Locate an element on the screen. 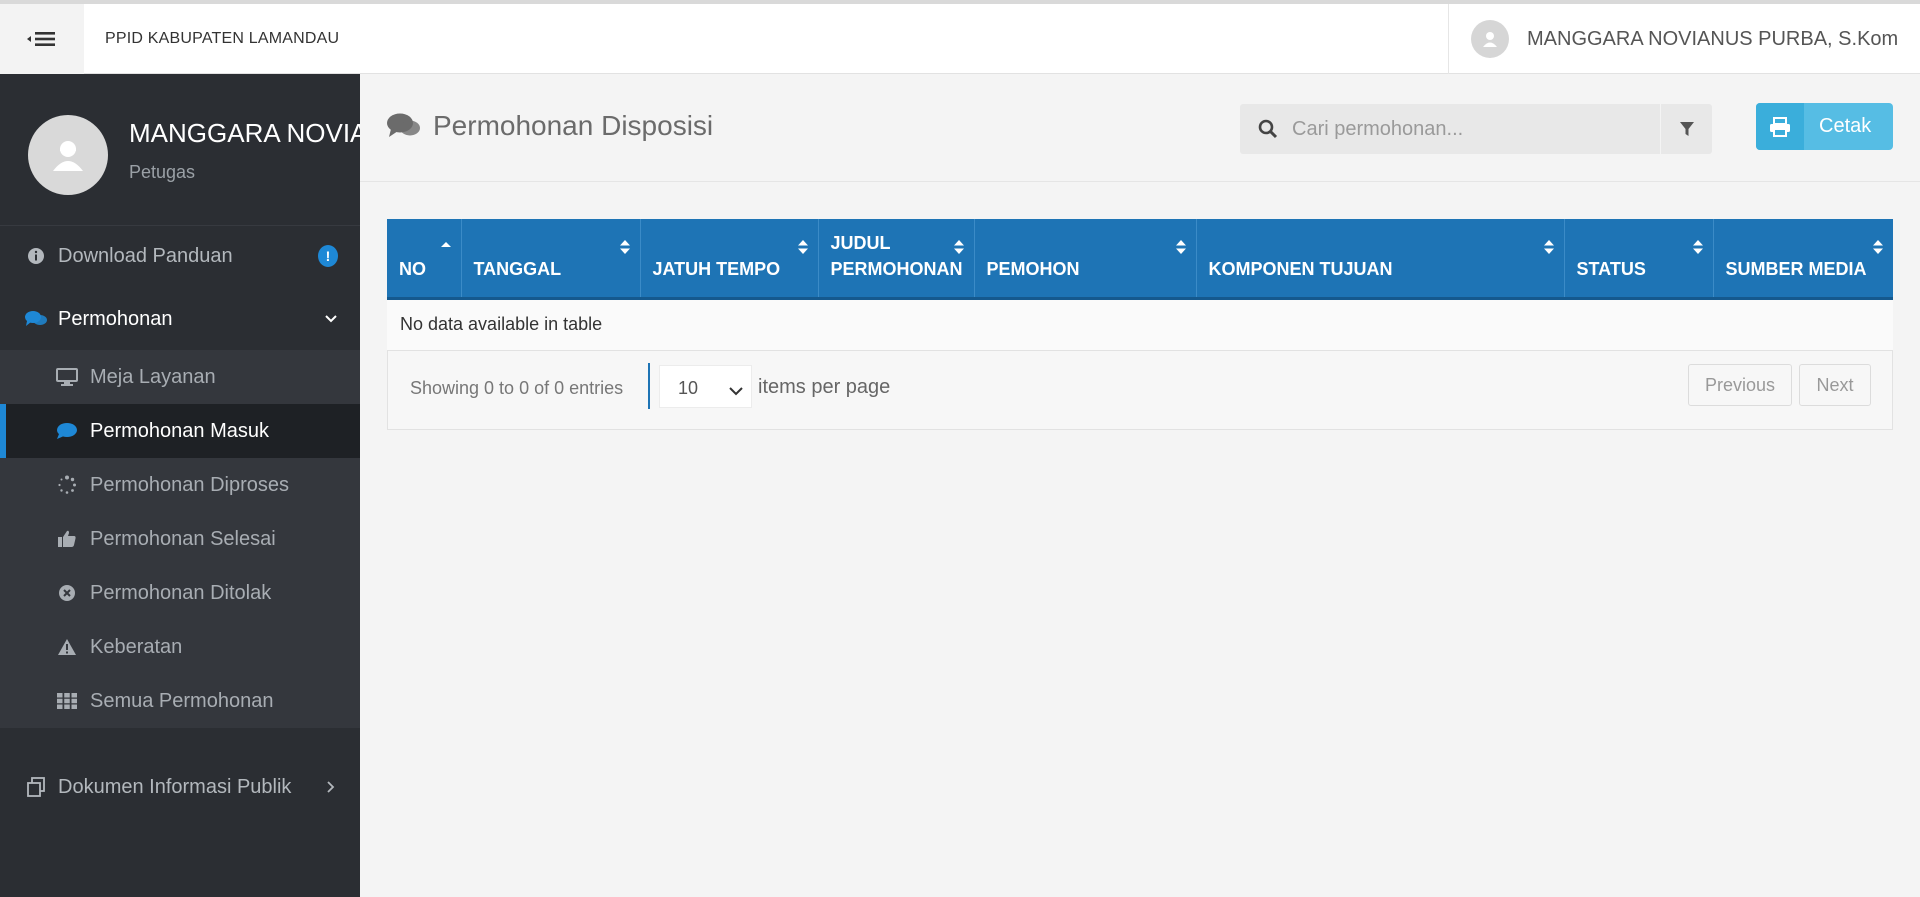 The height and width of the screenshot is (897, 1920). page-header: Permohonan Disposisi Cetak is located at coordinates (1140, 128).